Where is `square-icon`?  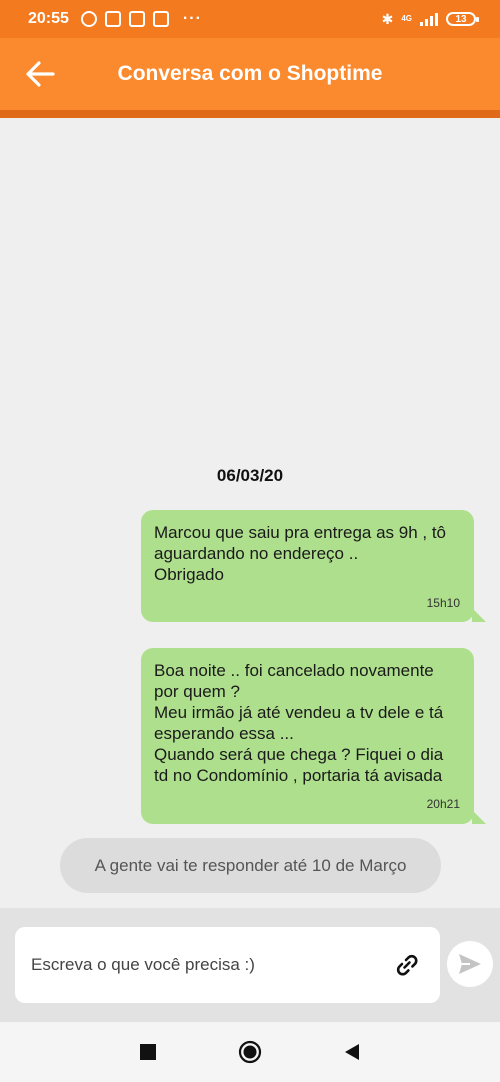
square-icon is located at coordinates (148, 1052).